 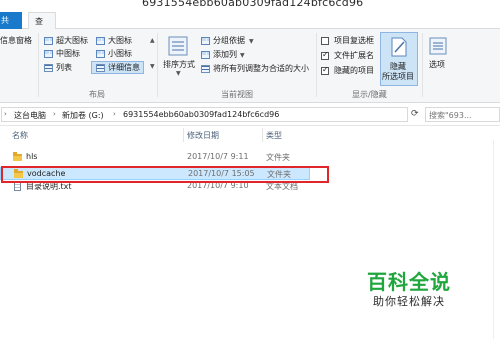 I want to click on layout-group-label: 布局, so click(x=97, y=94).